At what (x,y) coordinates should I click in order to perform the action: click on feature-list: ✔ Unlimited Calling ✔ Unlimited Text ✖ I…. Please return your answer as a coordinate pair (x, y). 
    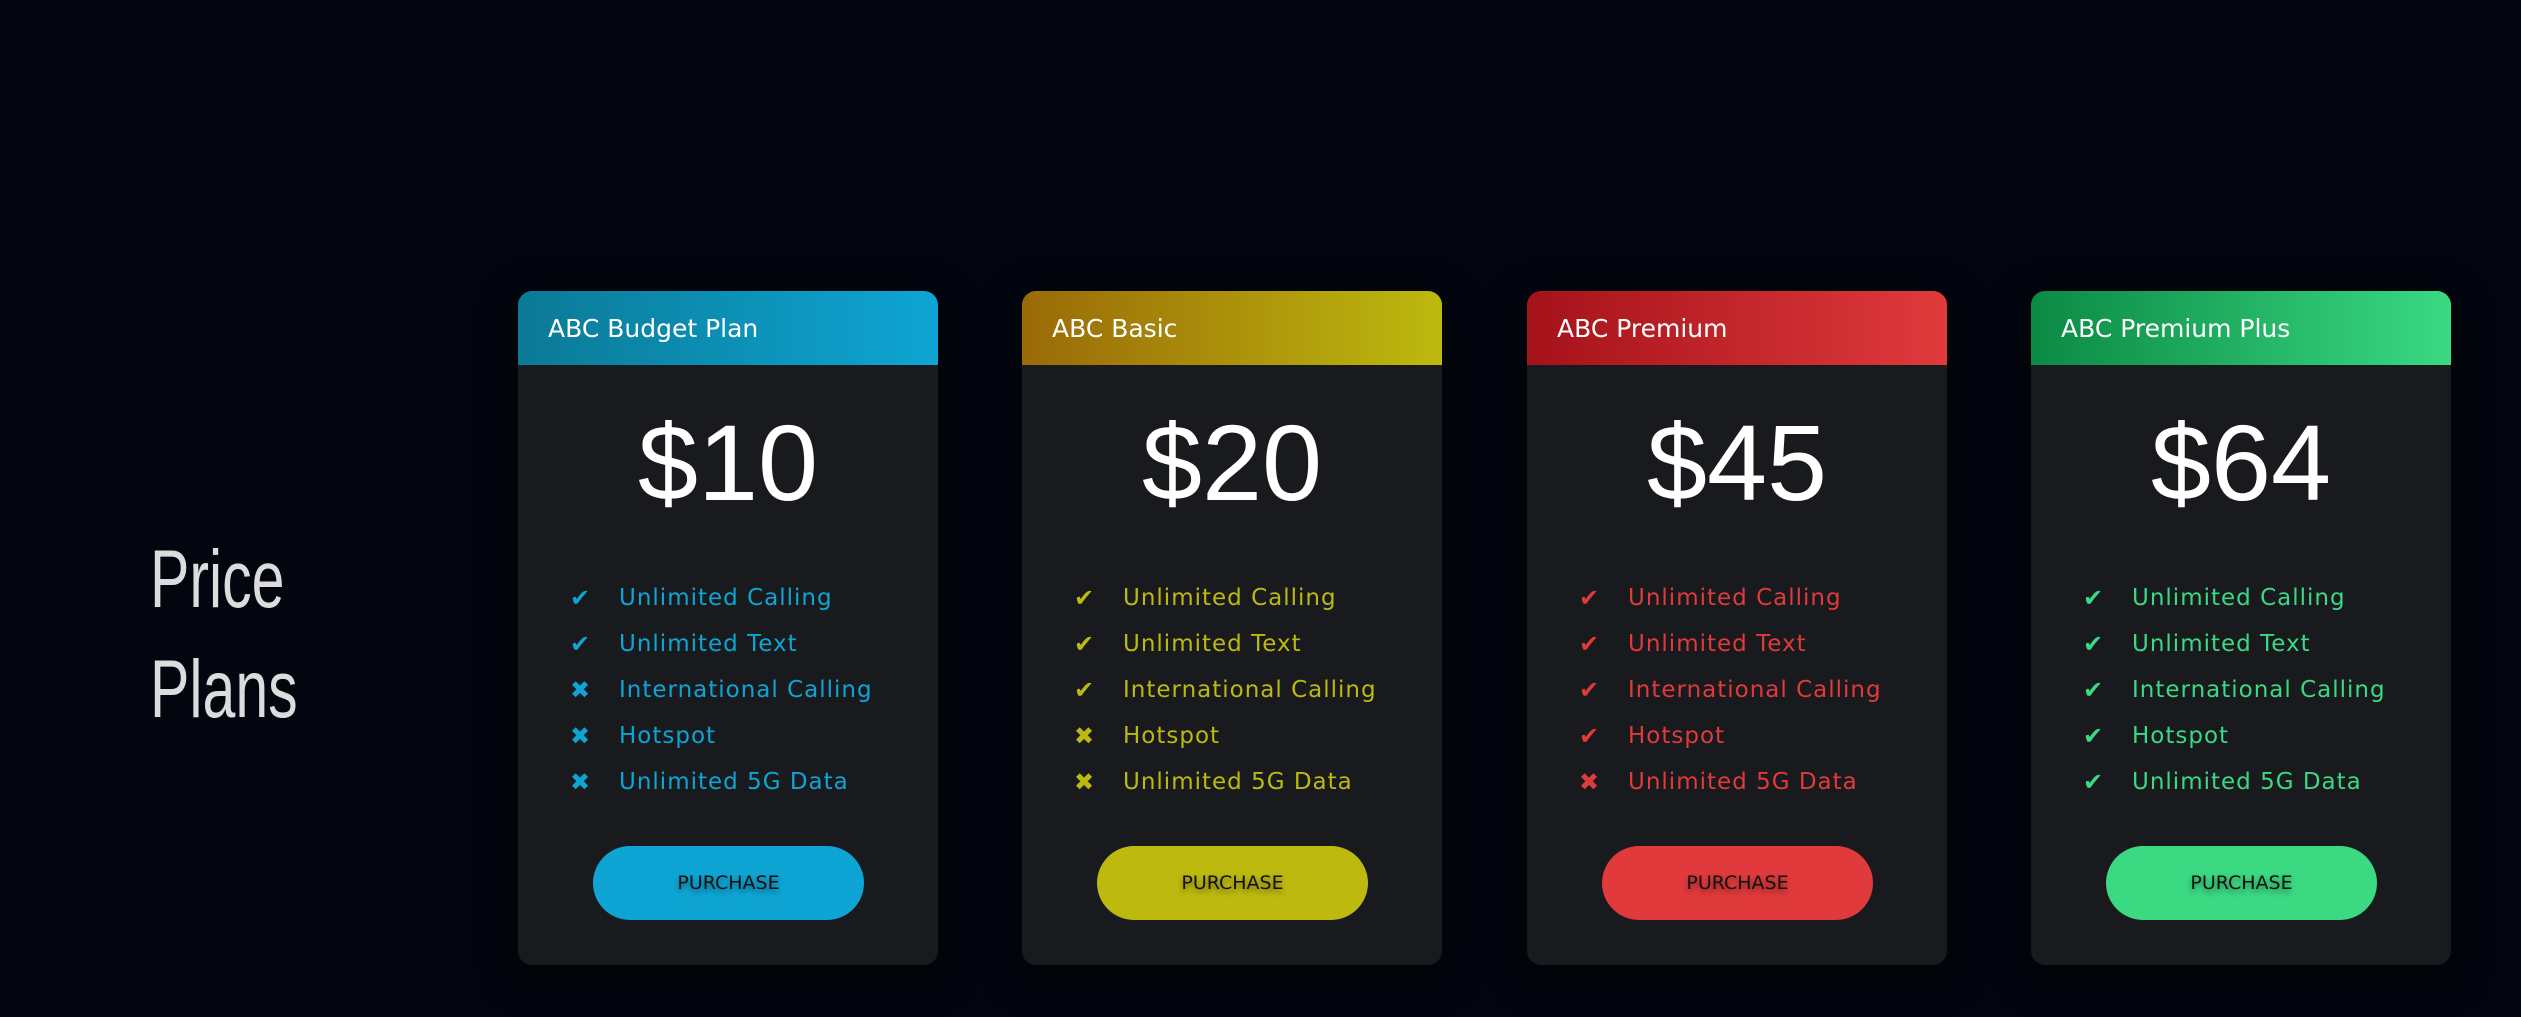
    Looking at the image, I should click on (728, 690).